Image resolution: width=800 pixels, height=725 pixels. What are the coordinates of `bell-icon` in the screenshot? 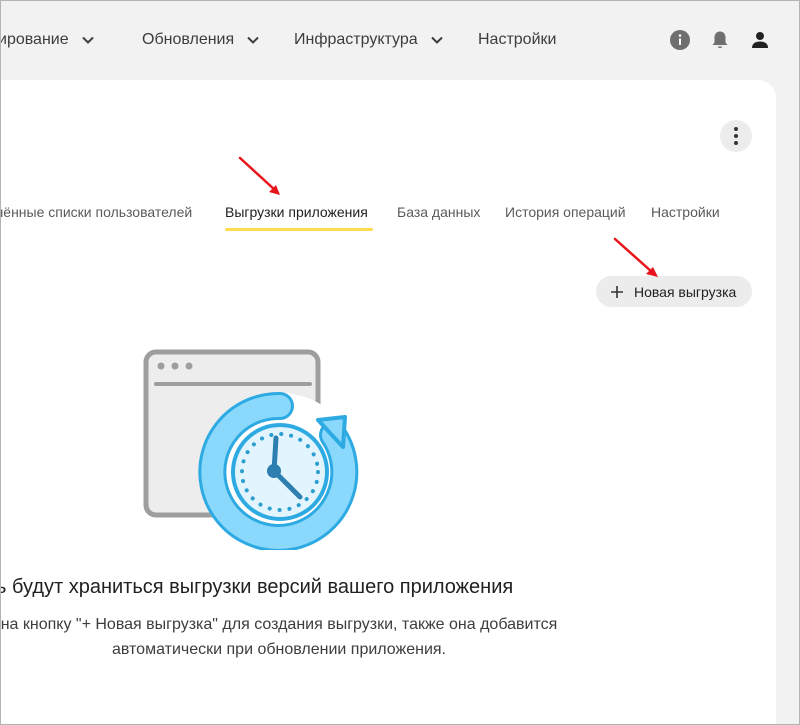 It's located at (720, 40).